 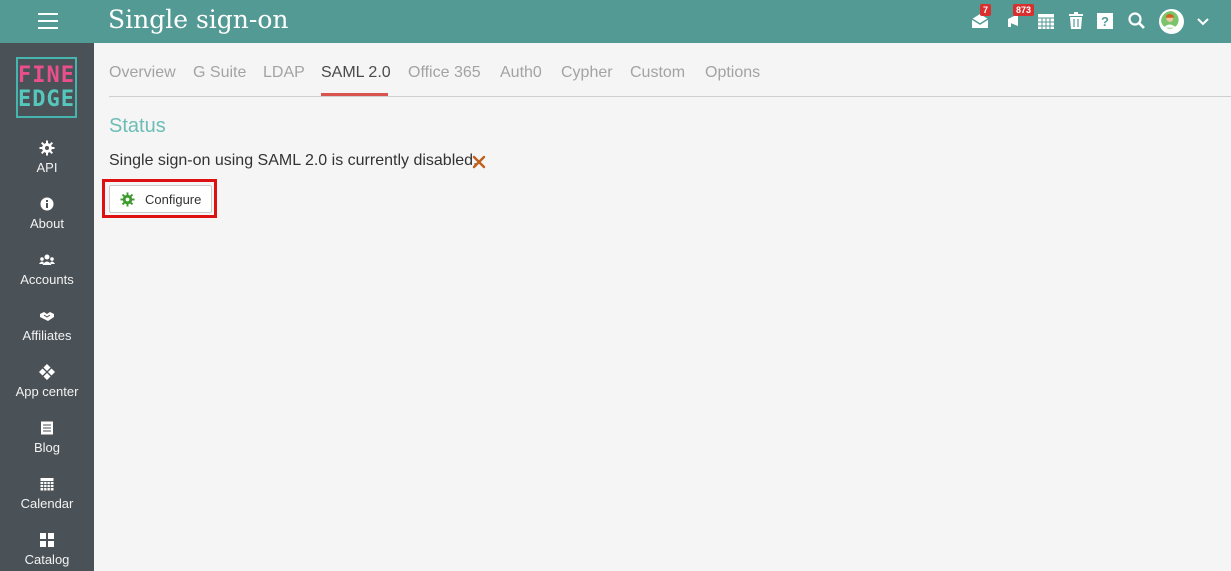 I want to click on notifications-icon: 873, so click(x=1019, y=17).